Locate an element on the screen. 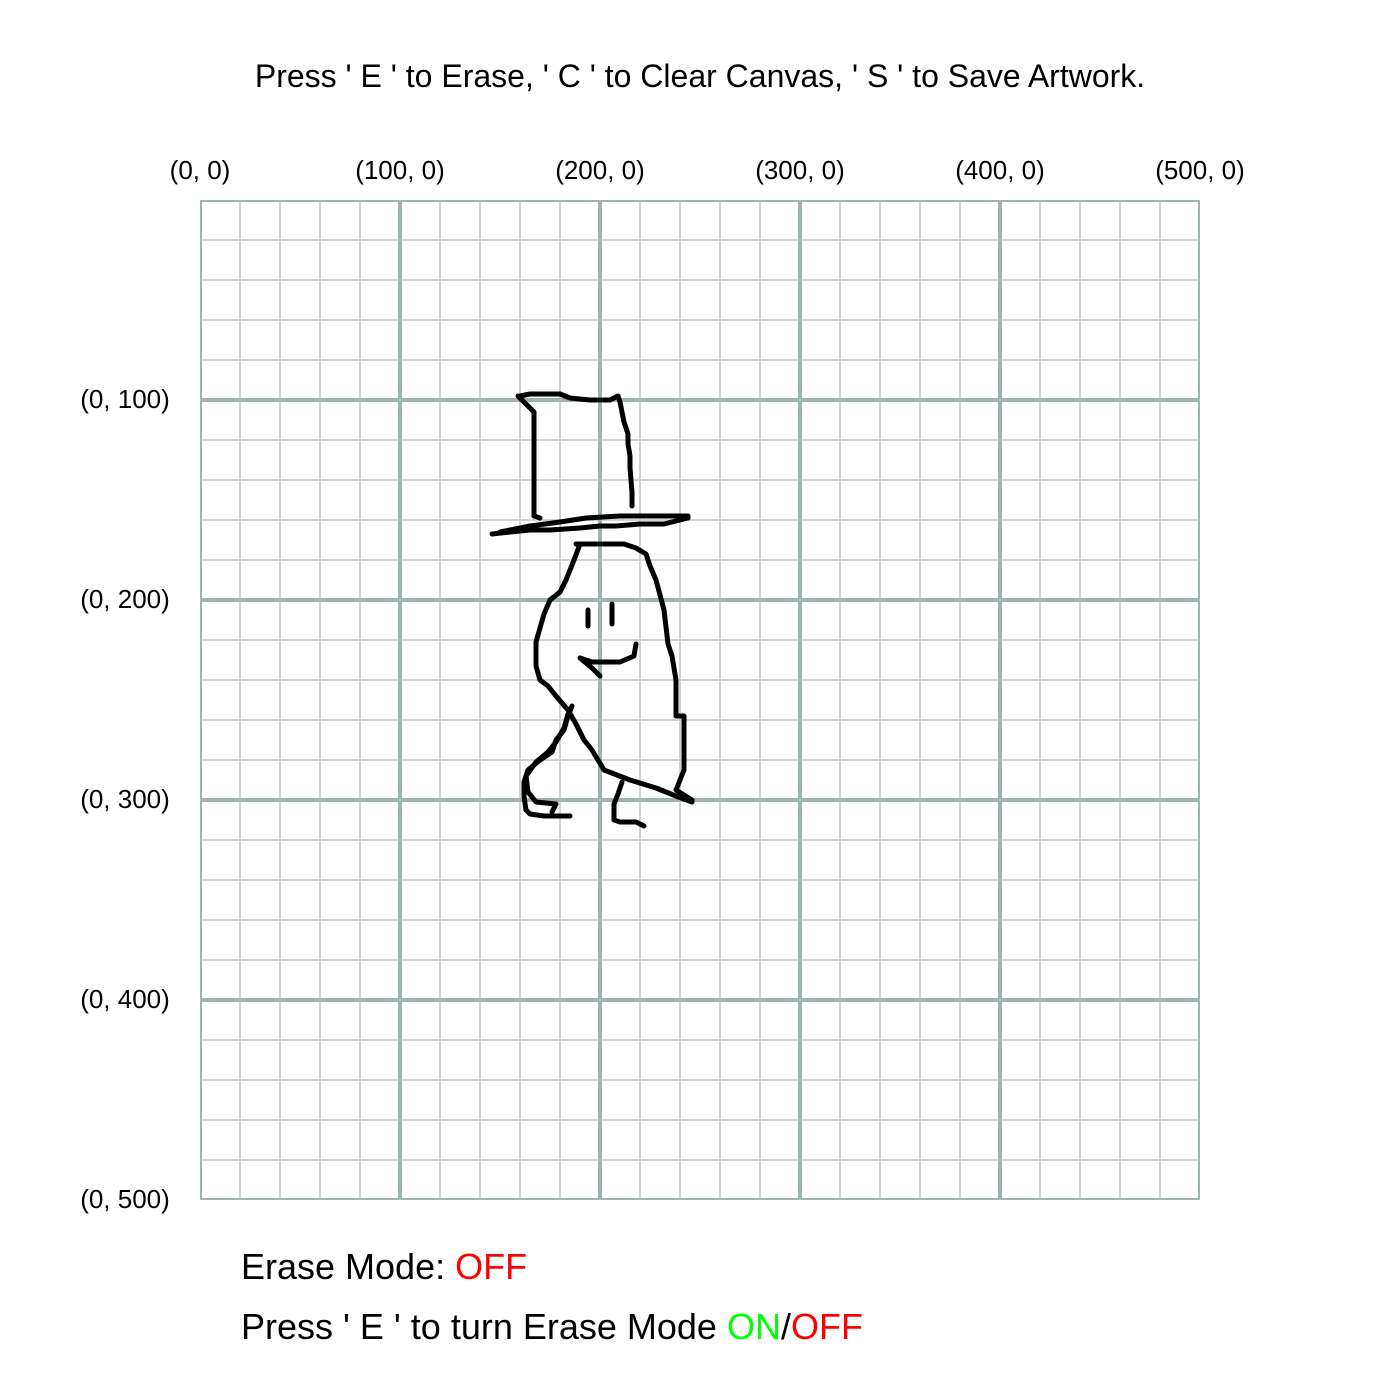  x-axis-label: (400, 0) is located at coordinates (1000, 170).